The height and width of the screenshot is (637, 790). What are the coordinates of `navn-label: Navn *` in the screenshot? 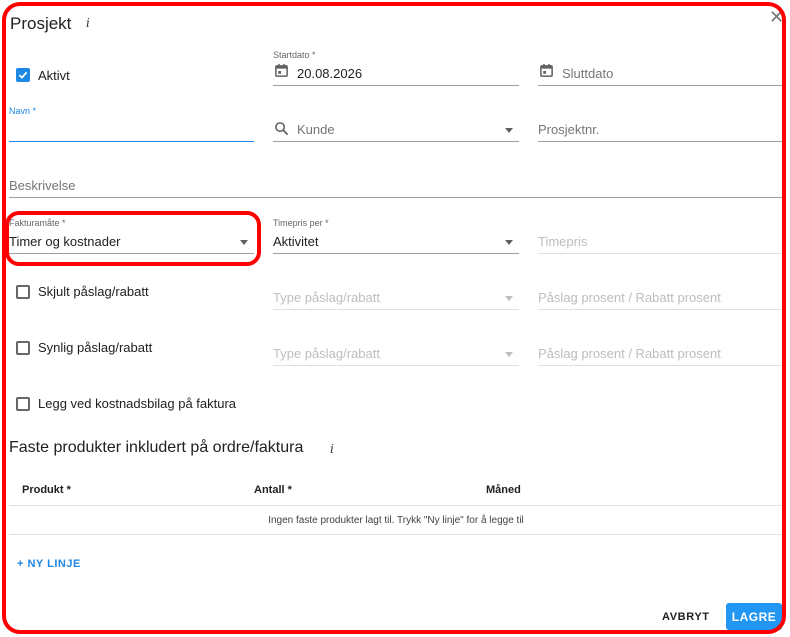 It's located at (23, 111).